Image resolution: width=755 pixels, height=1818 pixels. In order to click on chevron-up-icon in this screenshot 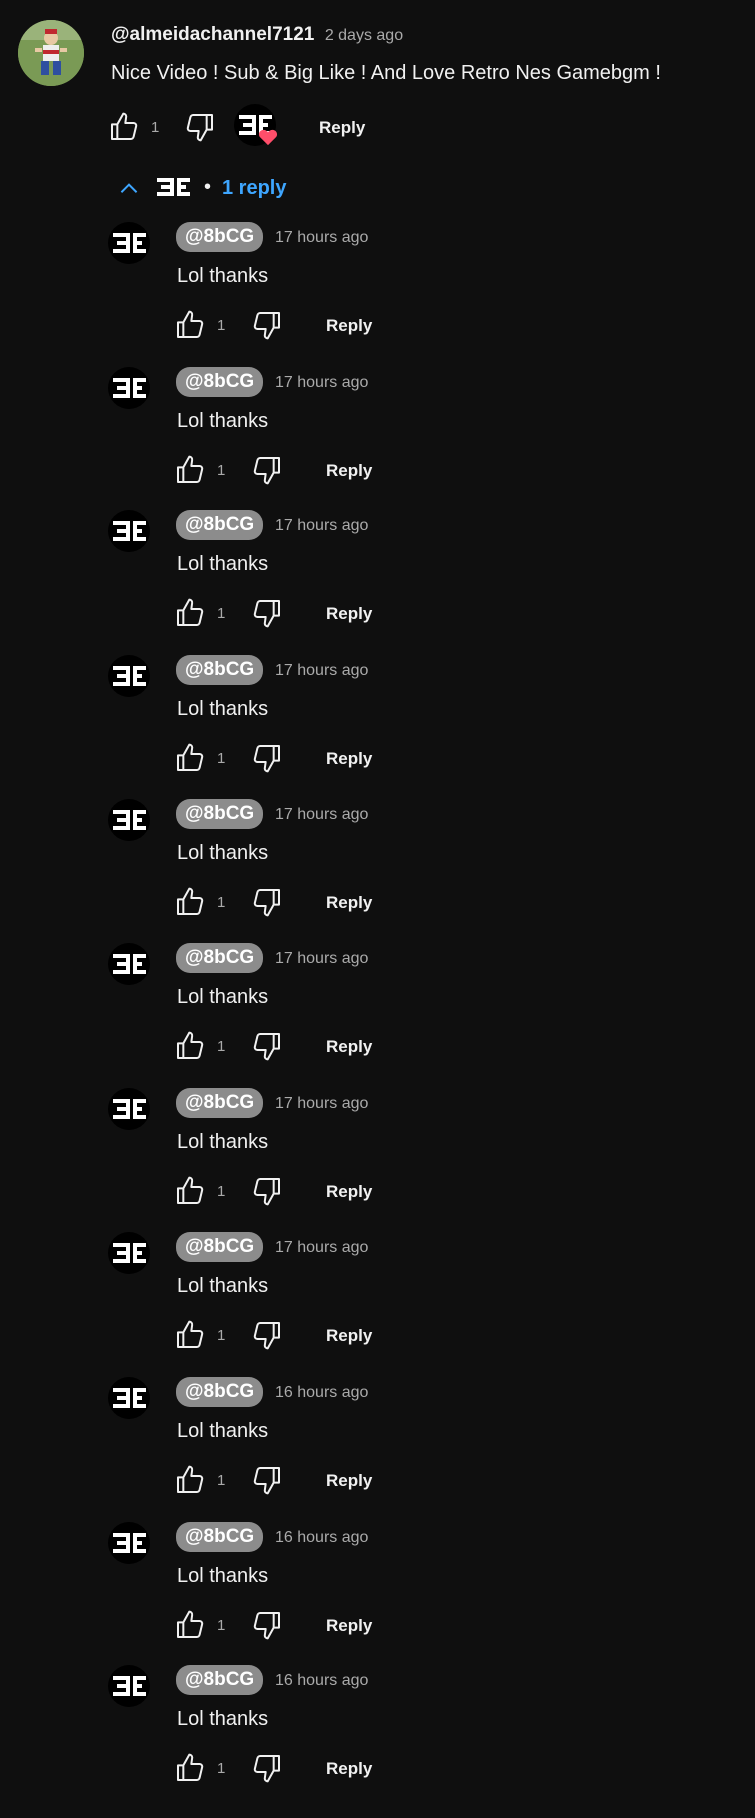, I will do `click(129, 188)`.